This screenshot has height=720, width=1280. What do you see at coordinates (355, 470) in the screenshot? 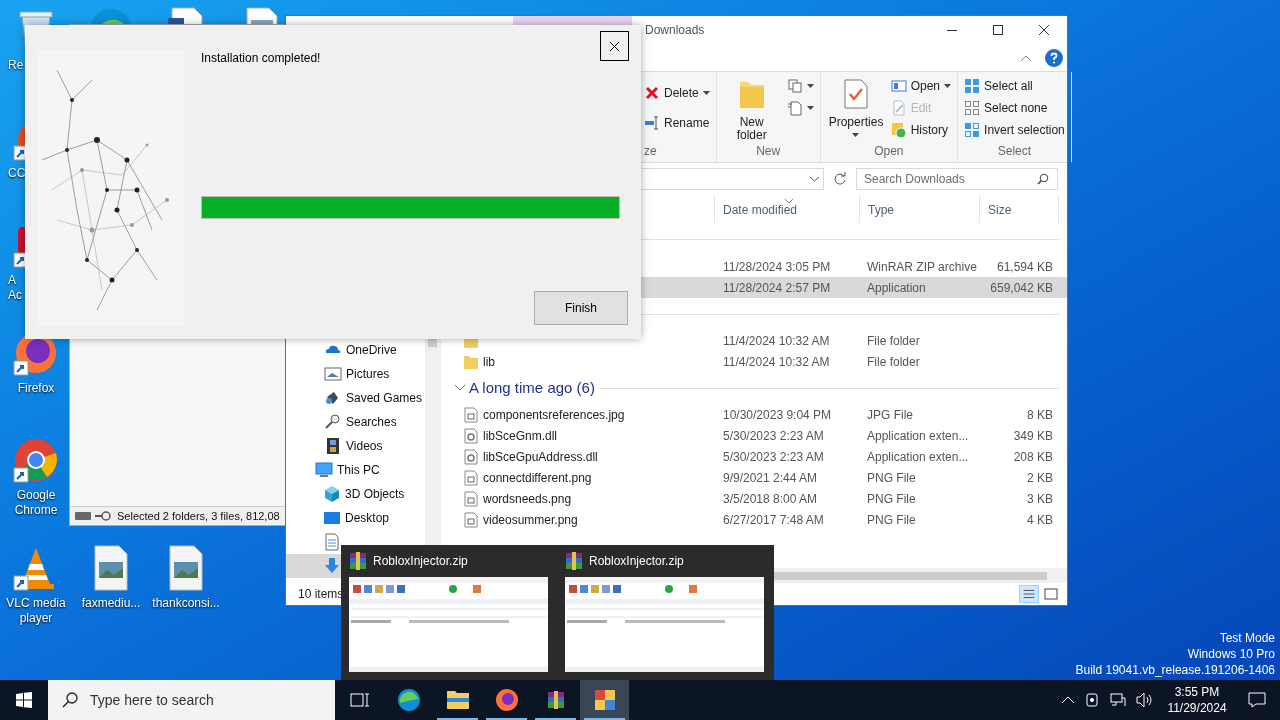
I see `nav-item: This PC` at bounding box center [355, 470].